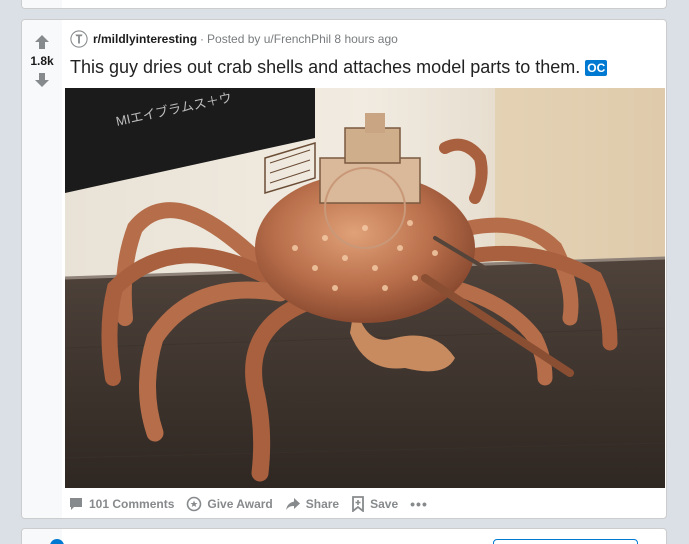 The image size is (689, 544). What do you see at coordinates (240, 504) in the screenshot?
I see `award-label: Give Award` at bounding box center [240, 504].